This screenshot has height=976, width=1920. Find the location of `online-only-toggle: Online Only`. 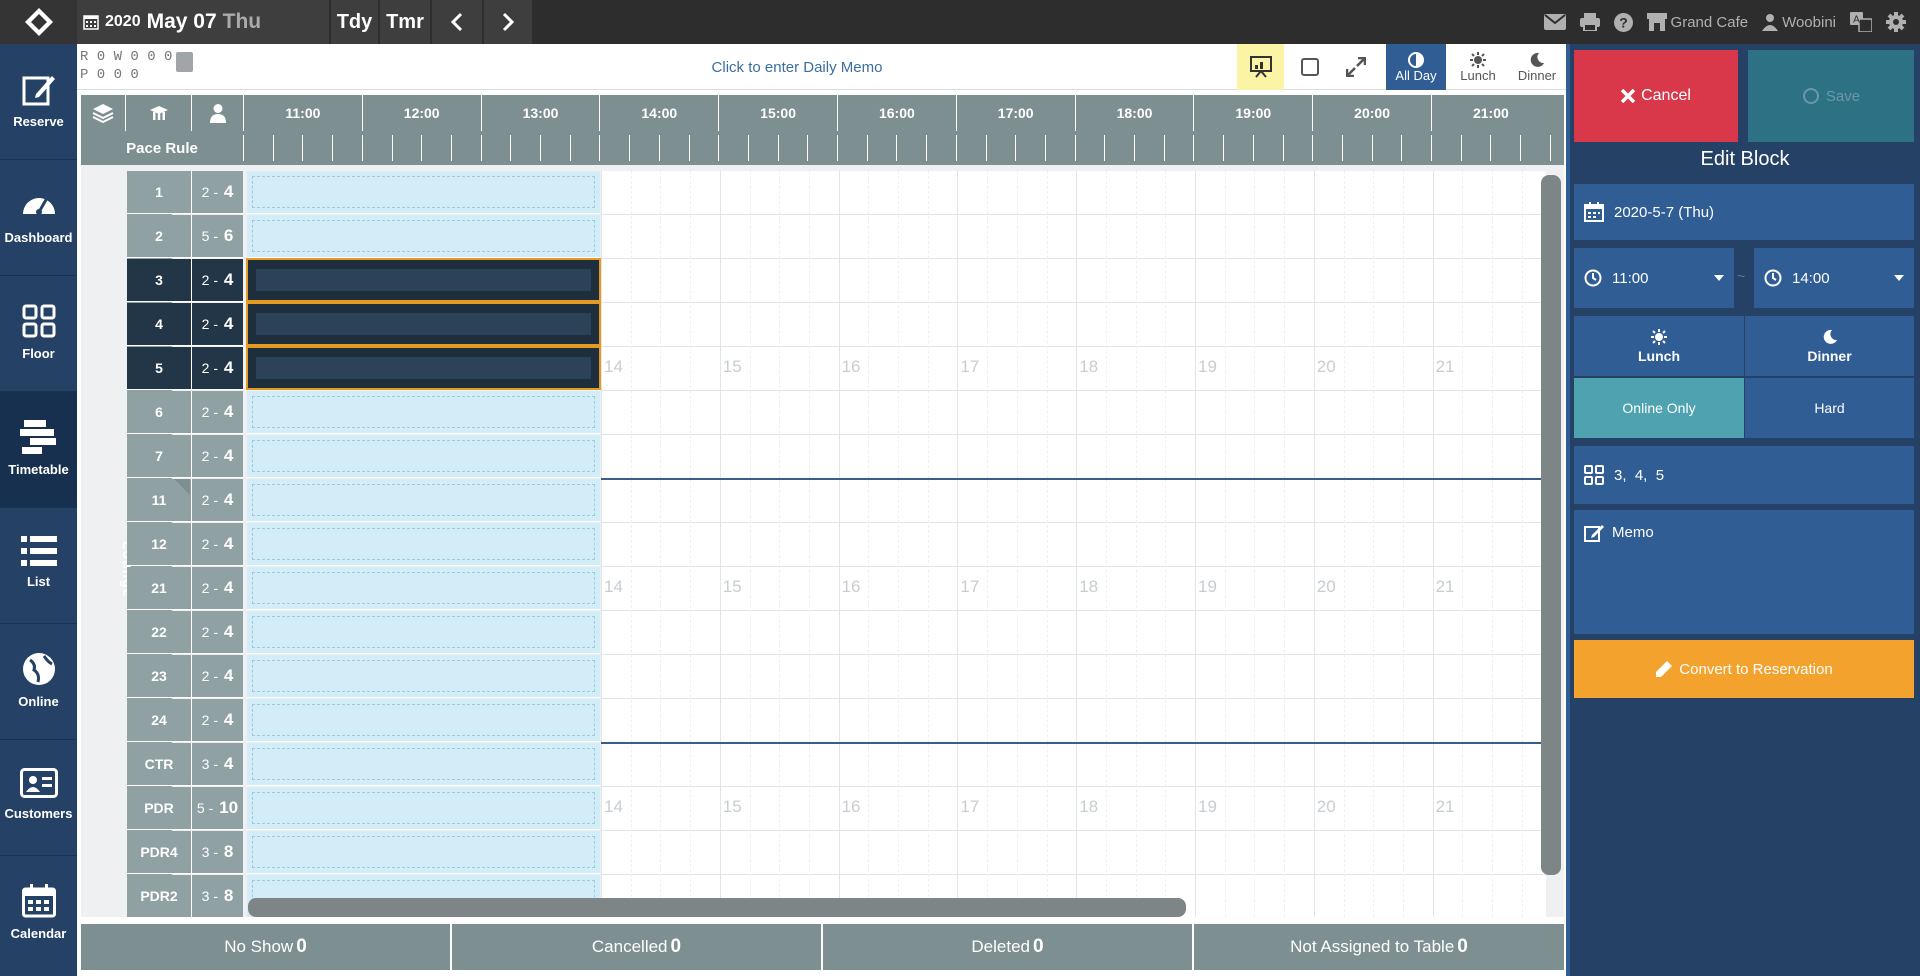

online-only-toggle: Online Only is located at coordinates (1659, 408).